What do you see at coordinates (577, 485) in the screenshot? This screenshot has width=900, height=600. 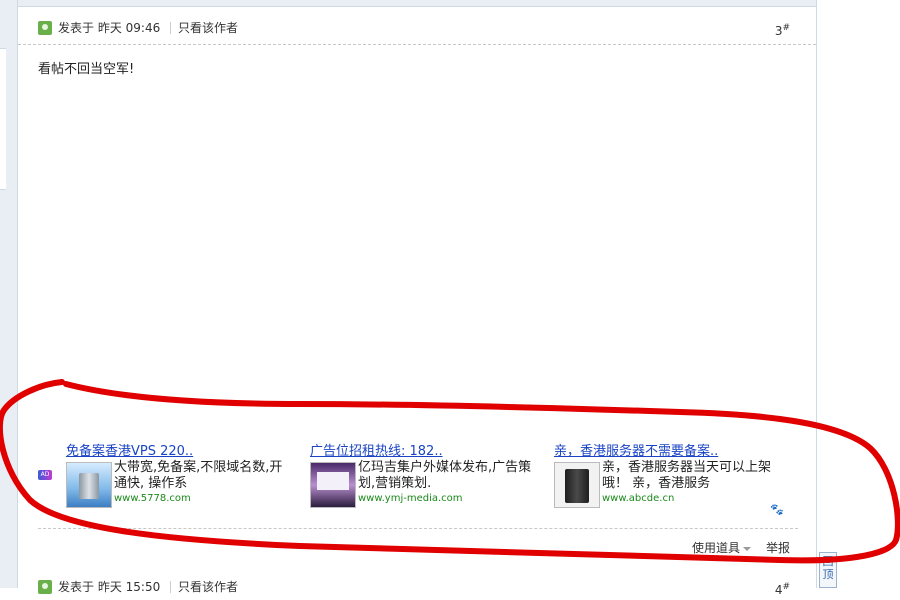 I see `server-tower-image` at bounding box center [577, 485].